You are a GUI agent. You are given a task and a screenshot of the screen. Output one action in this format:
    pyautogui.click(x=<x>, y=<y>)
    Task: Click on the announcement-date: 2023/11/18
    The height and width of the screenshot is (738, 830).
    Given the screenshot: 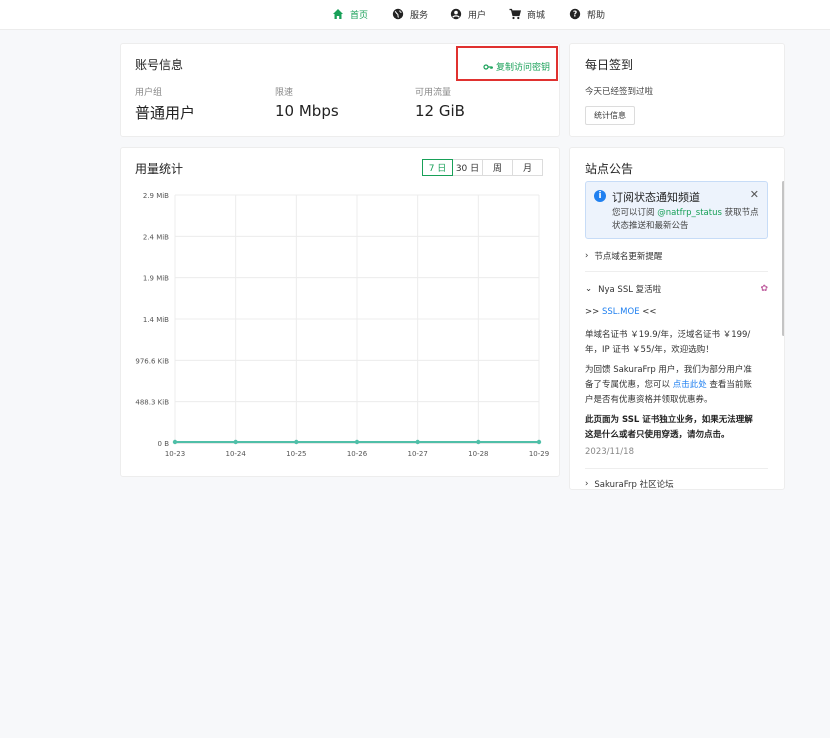 What is the action you would take?
    pyautogui.click(x=609, y=452)
    